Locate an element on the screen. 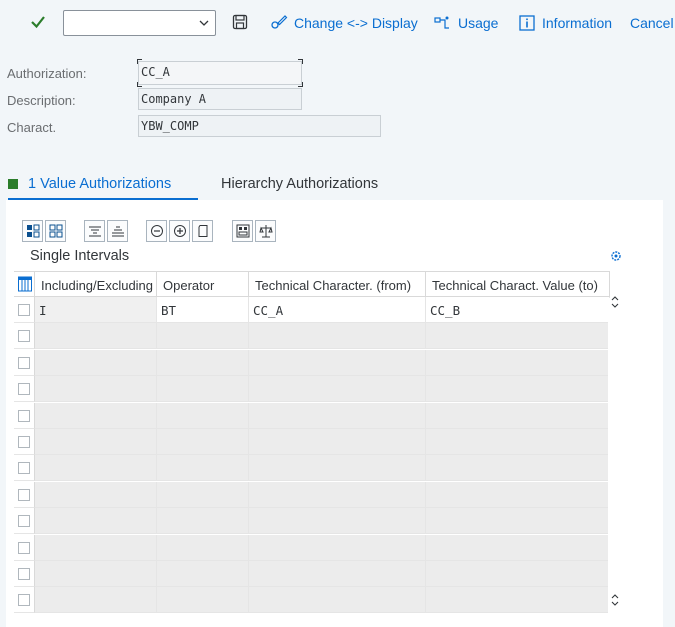 This screenshot has width=675, height=627. tab-value-authorizations: 1 Value Authorizations is located at coordinates (89, 184).